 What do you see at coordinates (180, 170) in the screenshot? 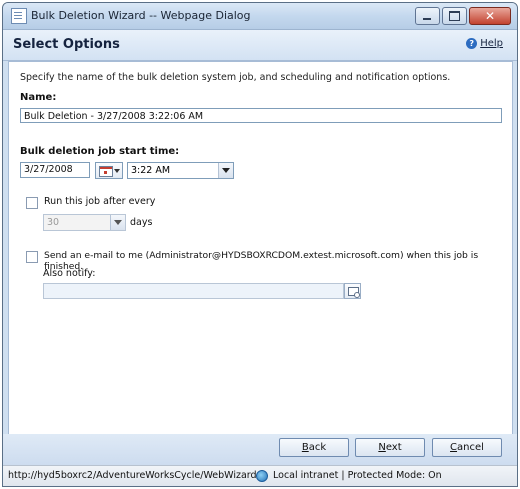
I see `start-time-select: 3:22 AM` at bounding box center [180, 170].